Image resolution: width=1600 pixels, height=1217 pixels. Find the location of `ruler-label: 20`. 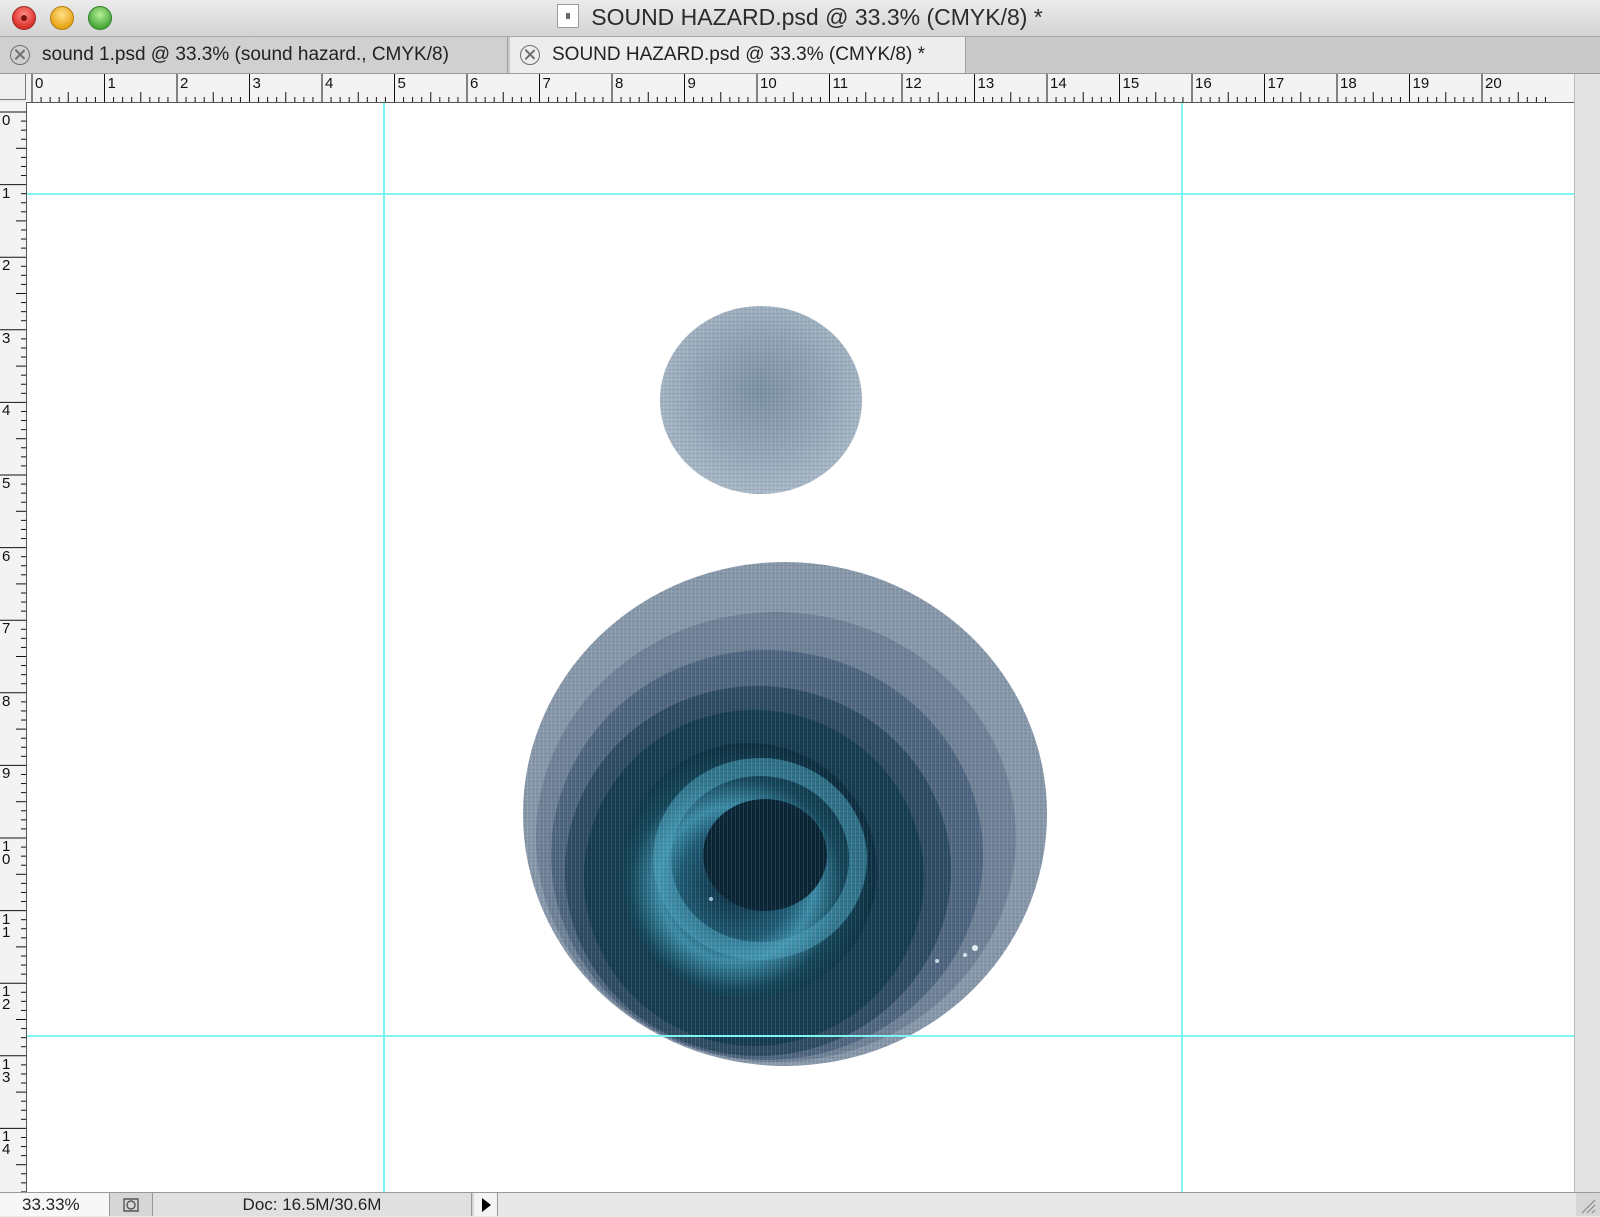

ruler-label: 20 is located at coordinates (1493, 83).